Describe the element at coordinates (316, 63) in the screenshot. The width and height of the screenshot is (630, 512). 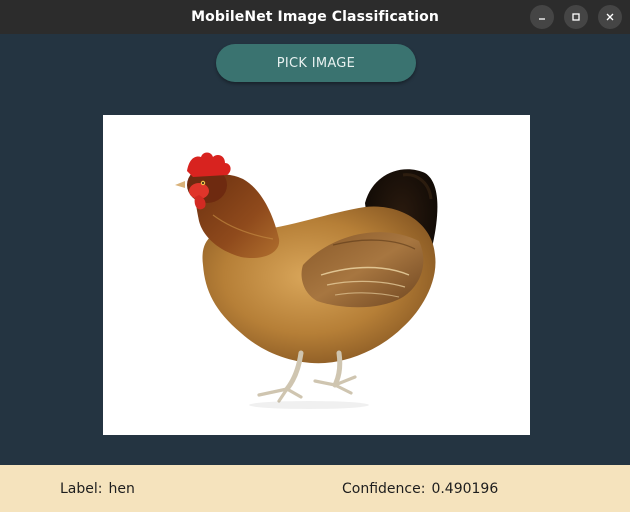
I see `pick-image-button: PICK IMAGE` at that location.